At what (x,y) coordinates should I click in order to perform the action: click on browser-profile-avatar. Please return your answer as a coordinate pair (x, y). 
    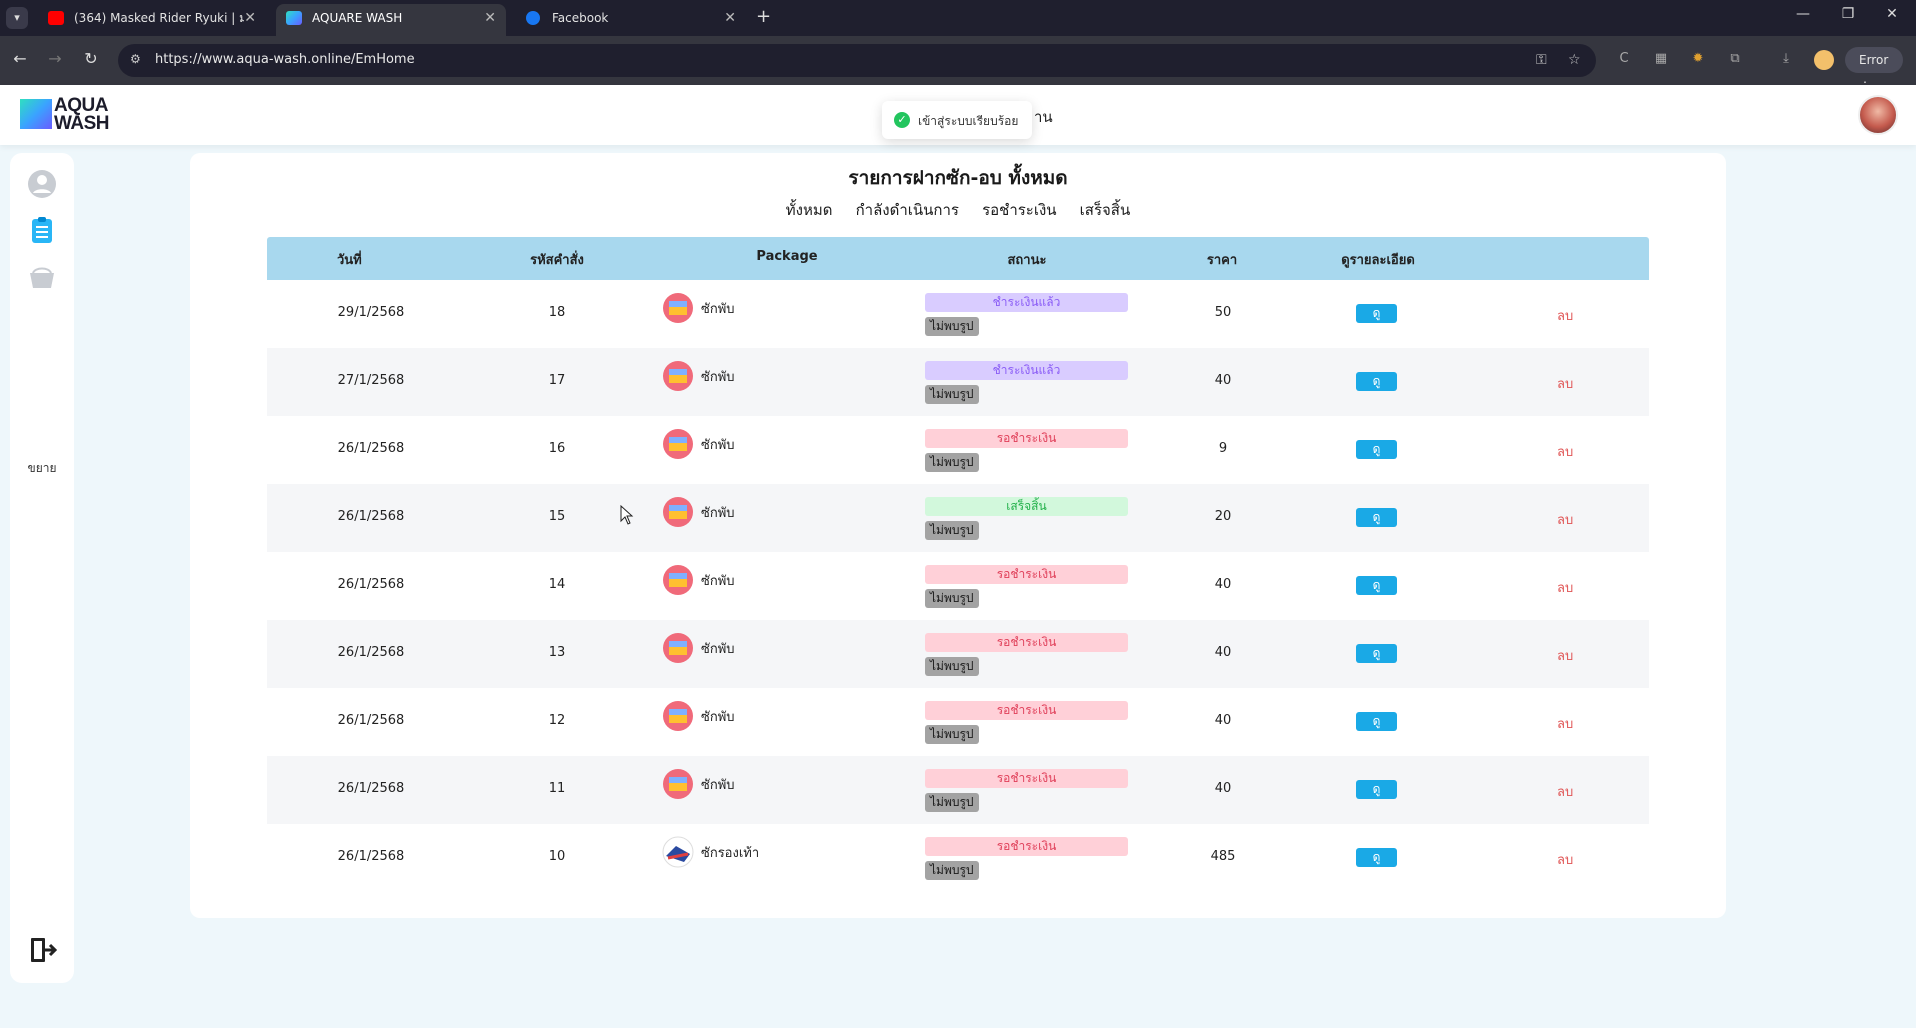
    Looking at the image, I should click on (1824, 60).